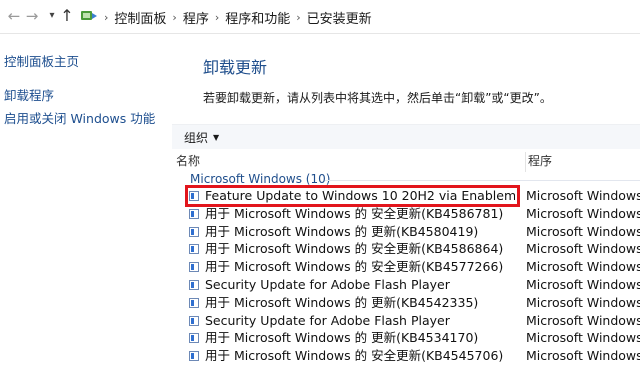  I want to click on breadcrumb-installed-updates: 已安装更新, so click(339, 17).